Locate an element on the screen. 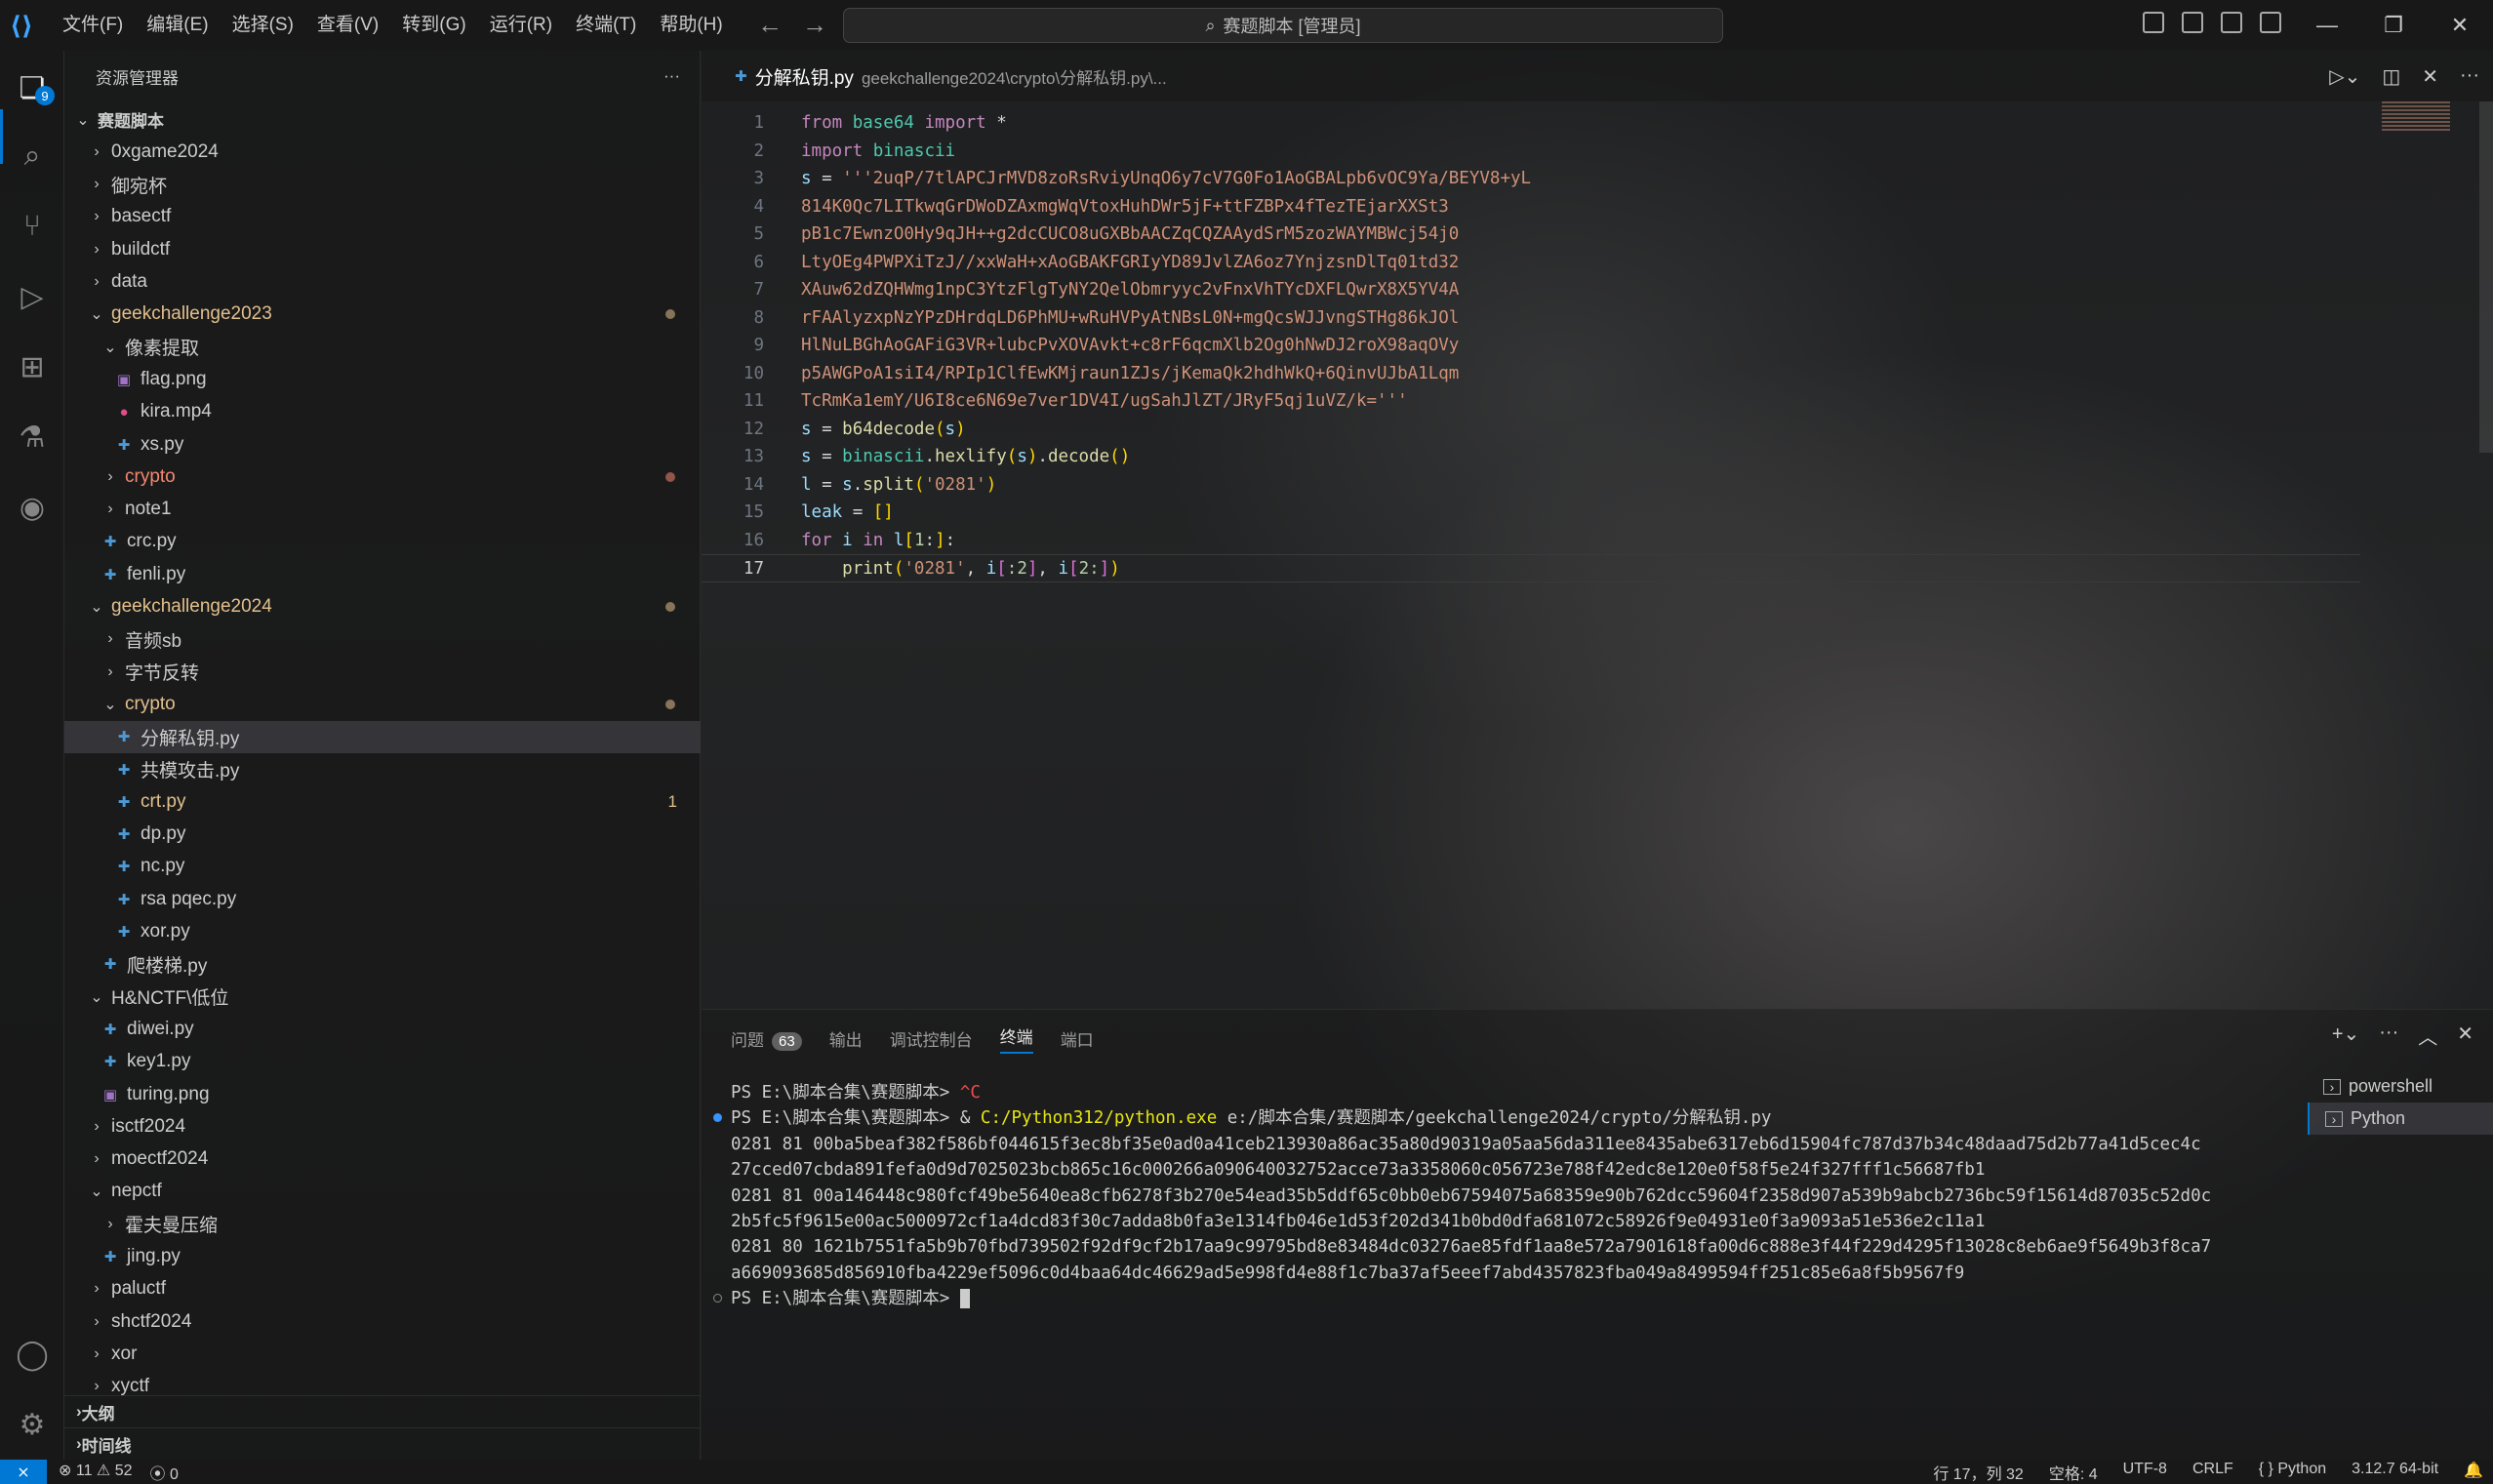  run-python-file-icon: ▷⌄ is located at coordinates (2344, 76).